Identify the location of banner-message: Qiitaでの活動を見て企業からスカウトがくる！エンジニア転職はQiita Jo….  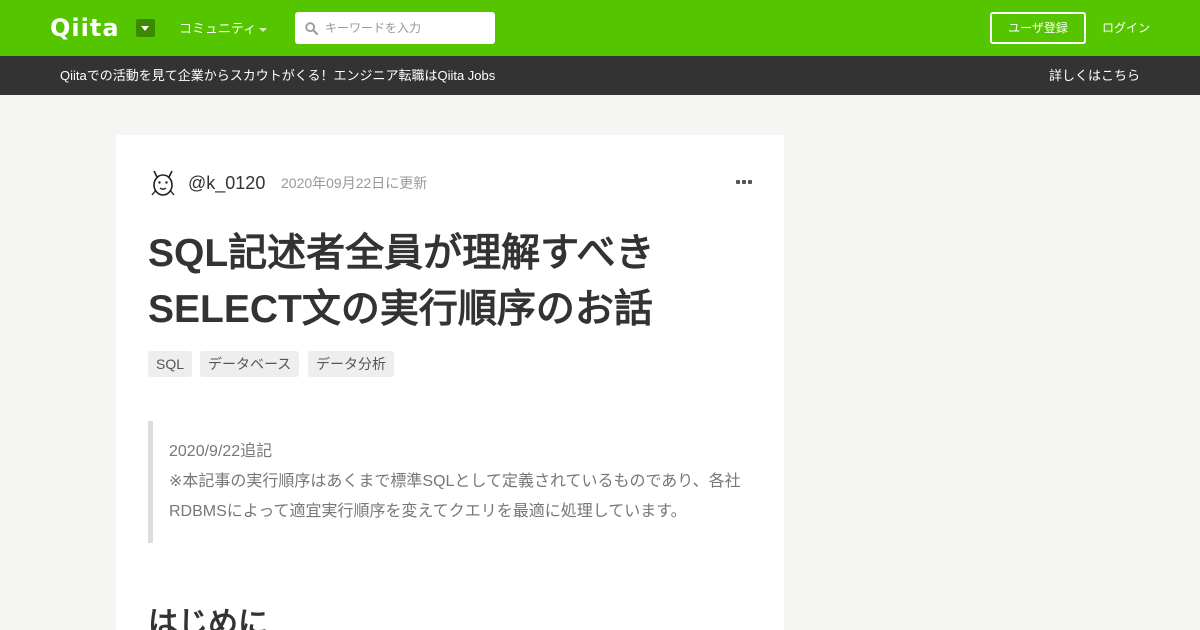
(277, 76).